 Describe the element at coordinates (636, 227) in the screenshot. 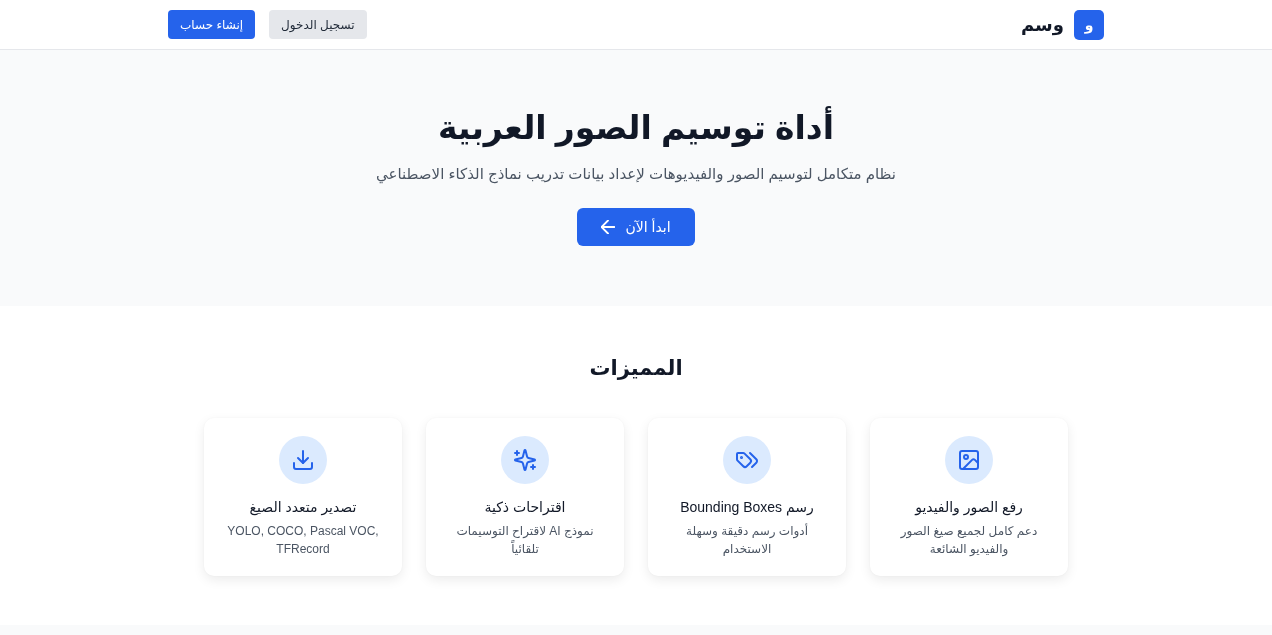

I see `start-button: ابدأ الآن` at that location.